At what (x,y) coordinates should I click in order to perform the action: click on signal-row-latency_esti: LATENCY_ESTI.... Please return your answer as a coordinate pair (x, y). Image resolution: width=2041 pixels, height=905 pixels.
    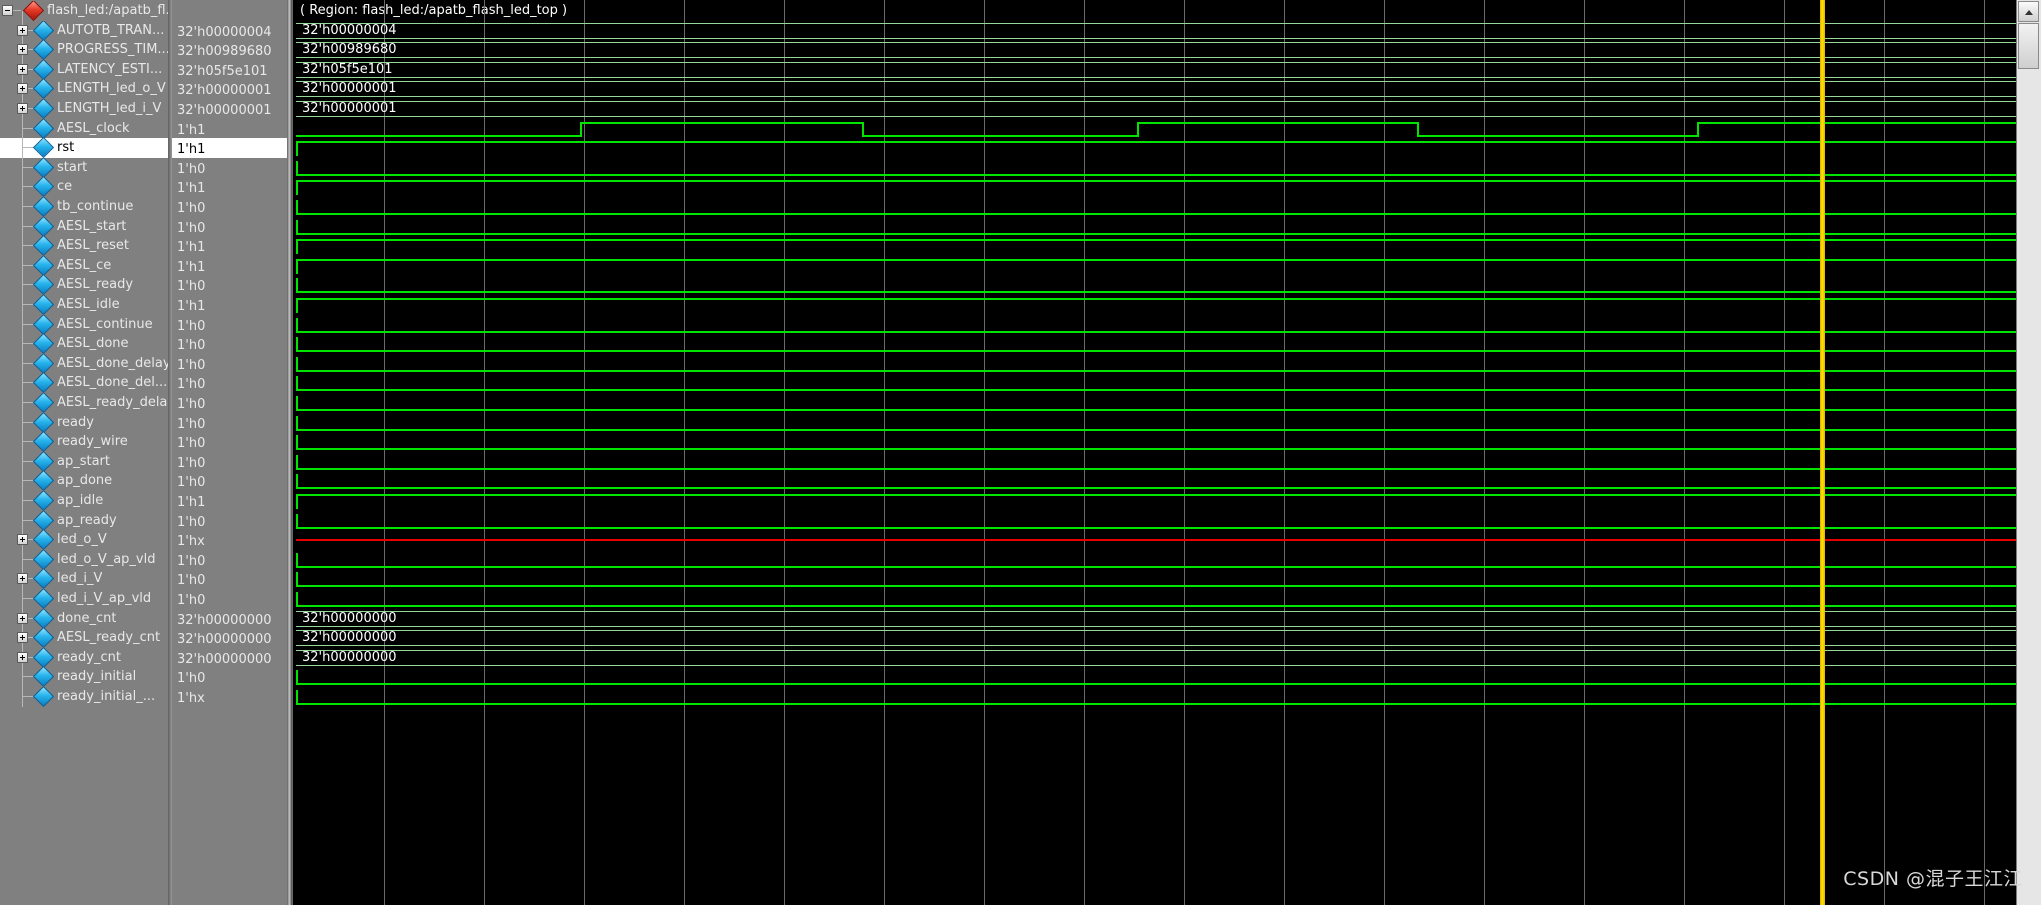
    Looking at the image, I should click on (84, 69).